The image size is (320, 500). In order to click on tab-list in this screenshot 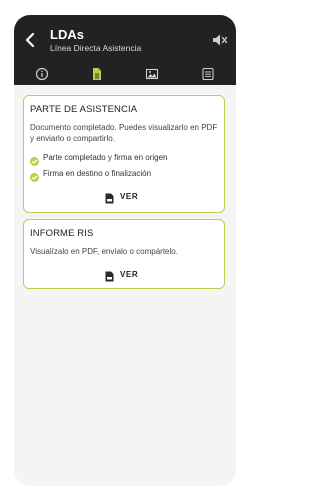, I will do `click(208, 74)`.